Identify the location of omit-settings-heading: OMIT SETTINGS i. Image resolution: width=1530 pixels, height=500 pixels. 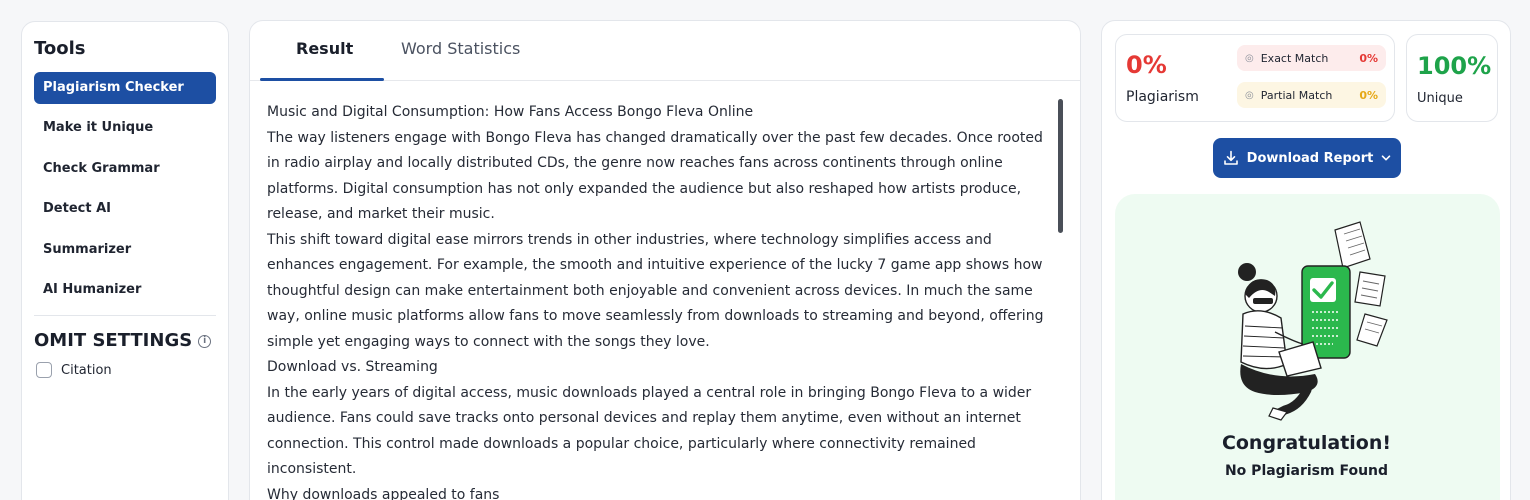
(123, 340).